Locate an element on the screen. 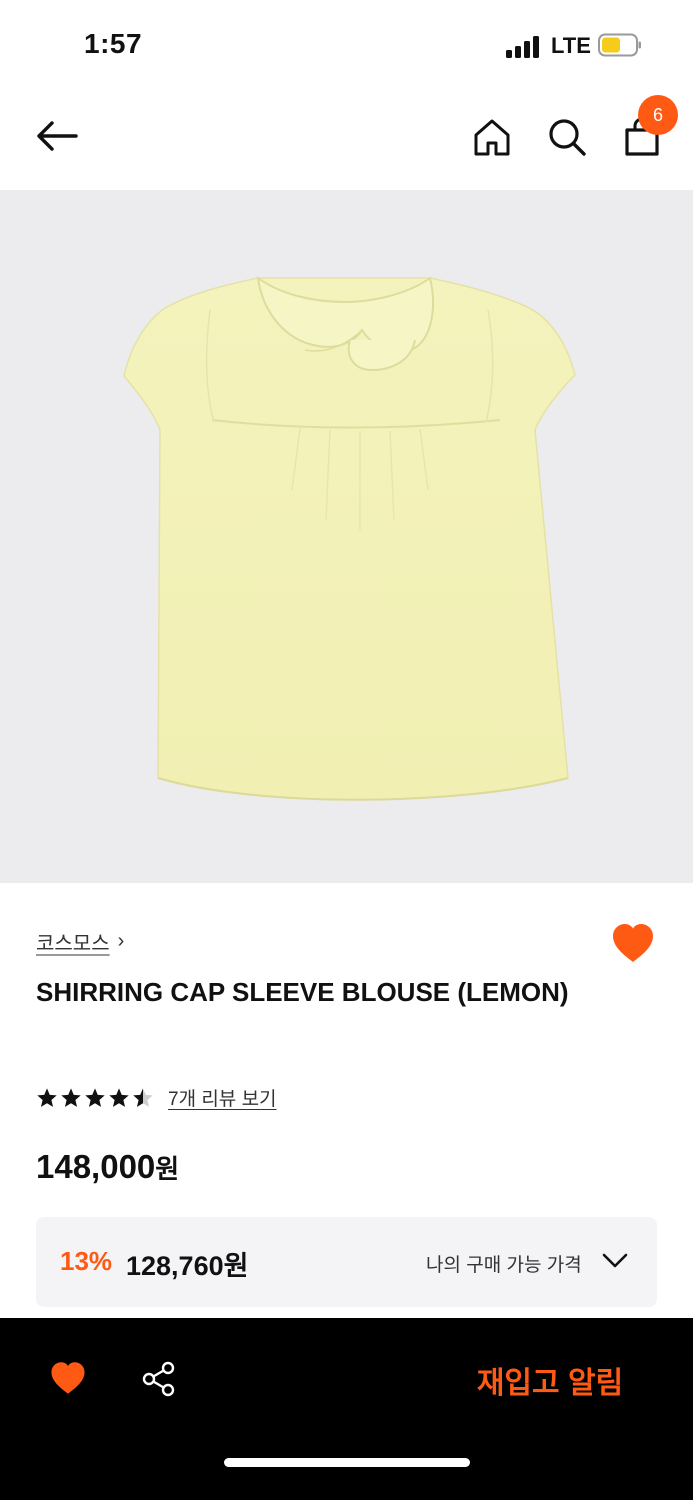 This screenshot has width=693, height=1500. original-price: 148,000원 is located at coordinates (107, 1167).